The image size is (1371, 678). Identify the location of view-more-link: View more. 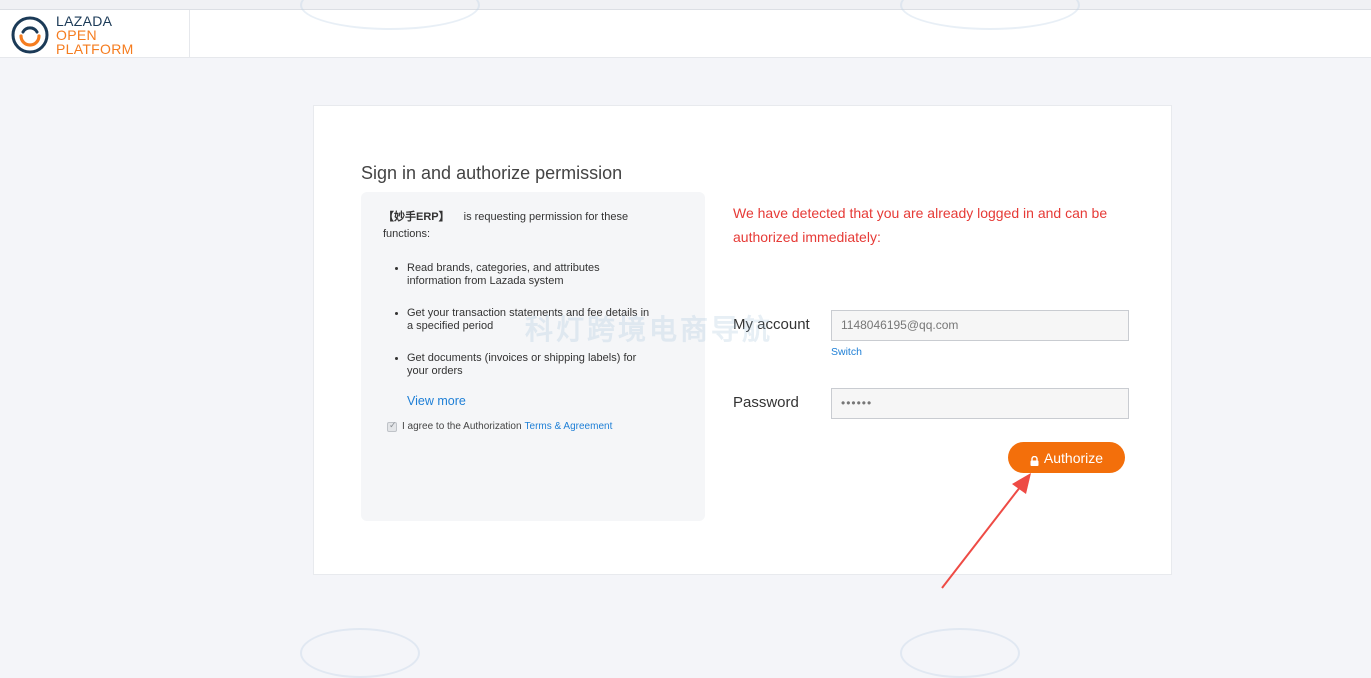
(436, 401).